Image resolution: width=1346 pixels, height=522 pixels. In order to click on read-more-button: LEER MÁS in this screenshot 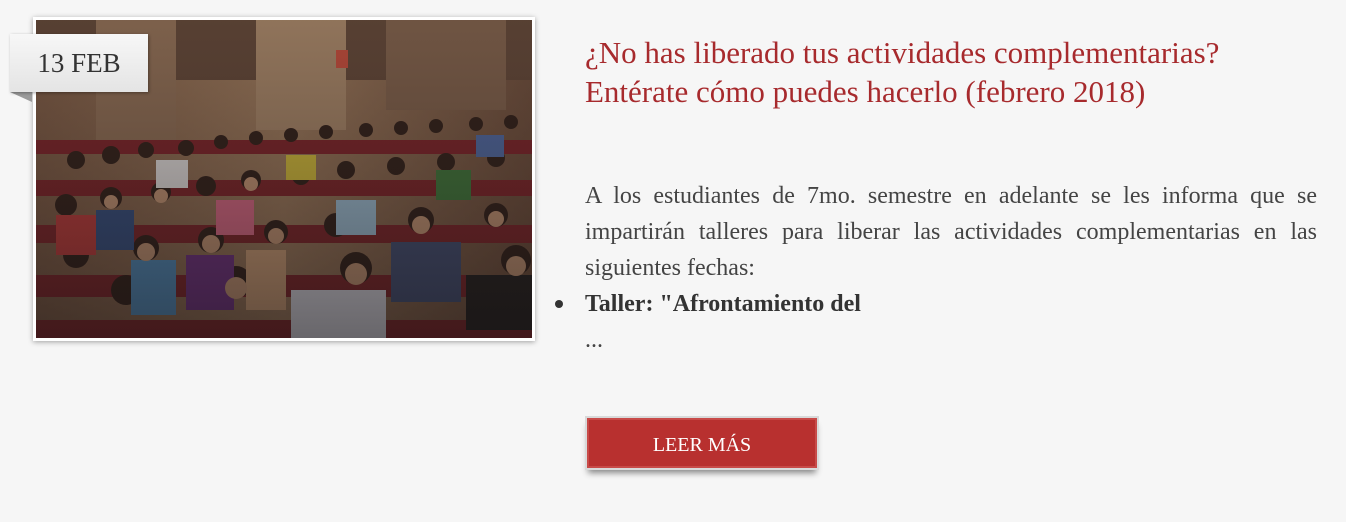, I will do `click(702, 443)`.